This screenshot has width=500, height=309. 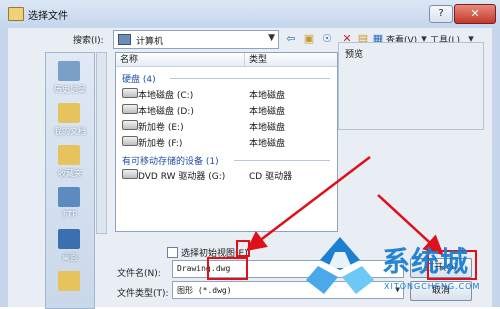 I want to click on watermark-text: 系统城, so click(x=426, y=261).